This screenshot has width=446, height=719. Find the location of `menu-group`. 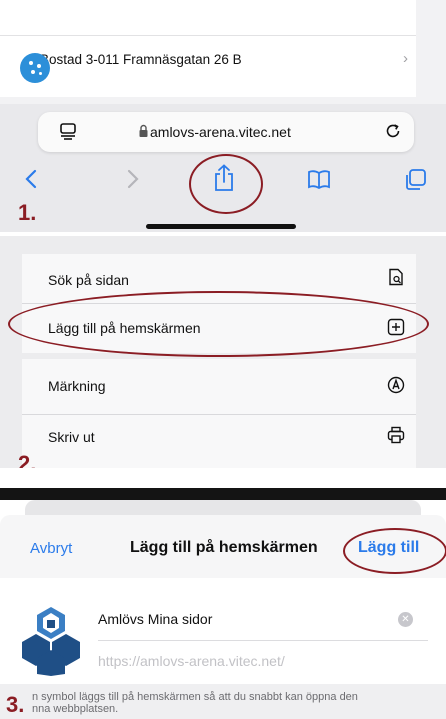

menu-group is located at coordinates (219, 415).